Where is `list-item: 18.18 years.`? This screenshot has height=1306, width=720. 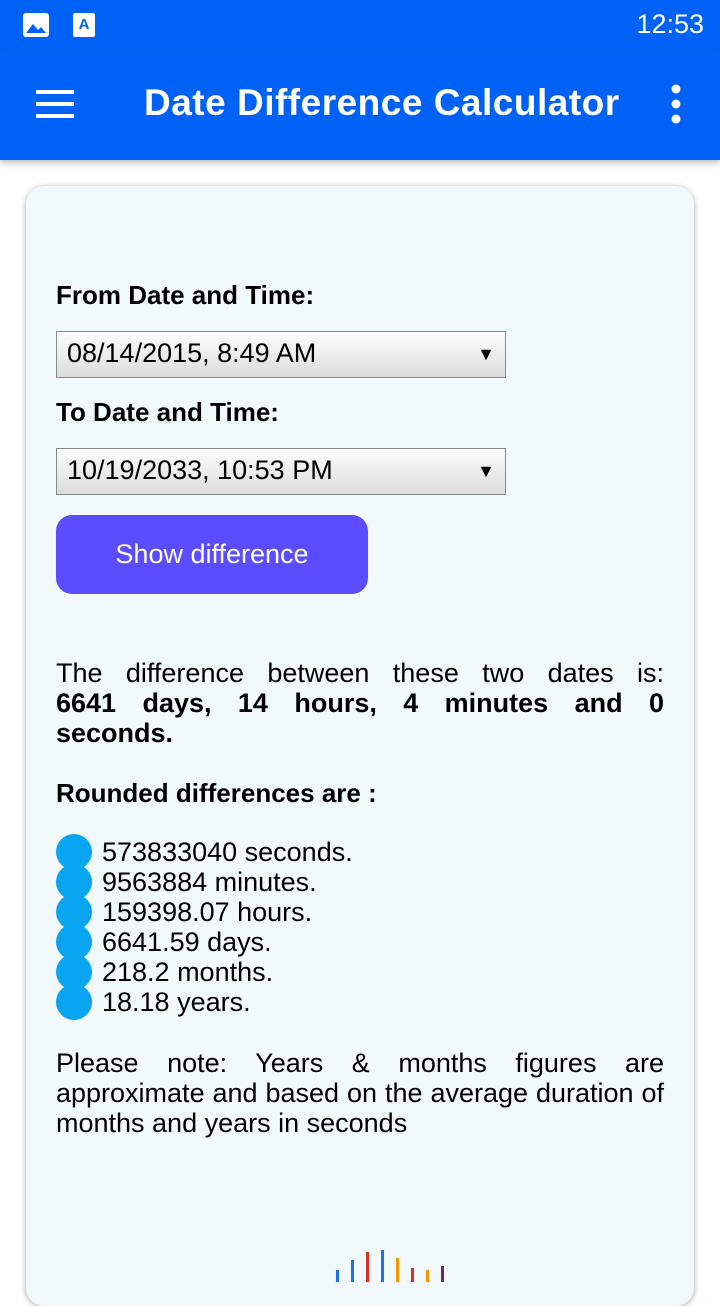 list-item: 18.18 years. is located at coordinates (204, 1002).